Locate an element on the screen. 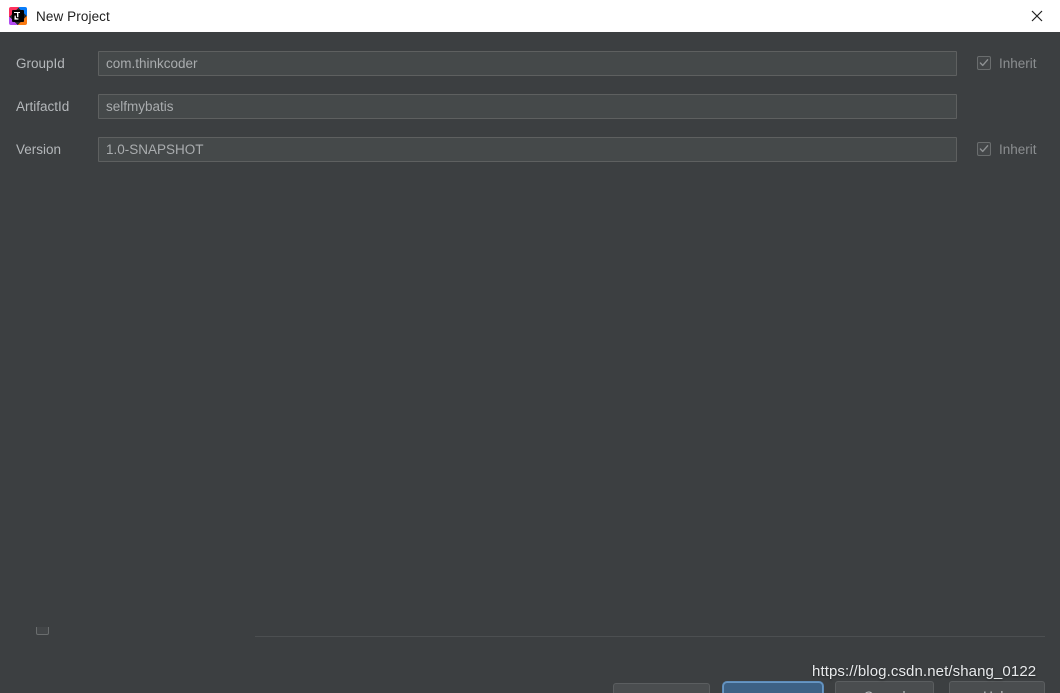 The width and height of the screenshot is (1060, 693). window-titlebar: New Project is located at coordinates (530, 16).